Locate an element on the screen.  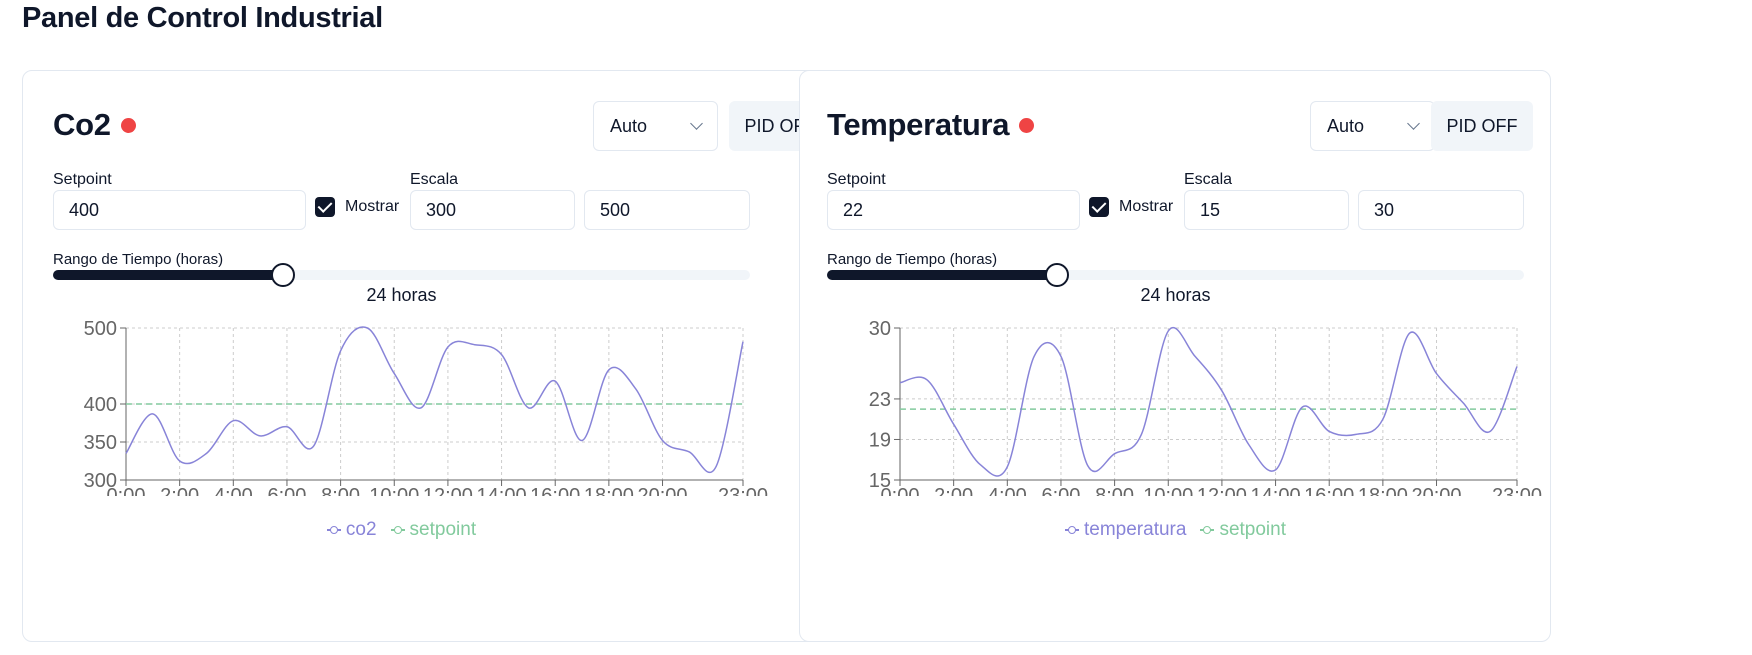
legend-item-temperatura: temperatura is located at coordinates (1125, 530).